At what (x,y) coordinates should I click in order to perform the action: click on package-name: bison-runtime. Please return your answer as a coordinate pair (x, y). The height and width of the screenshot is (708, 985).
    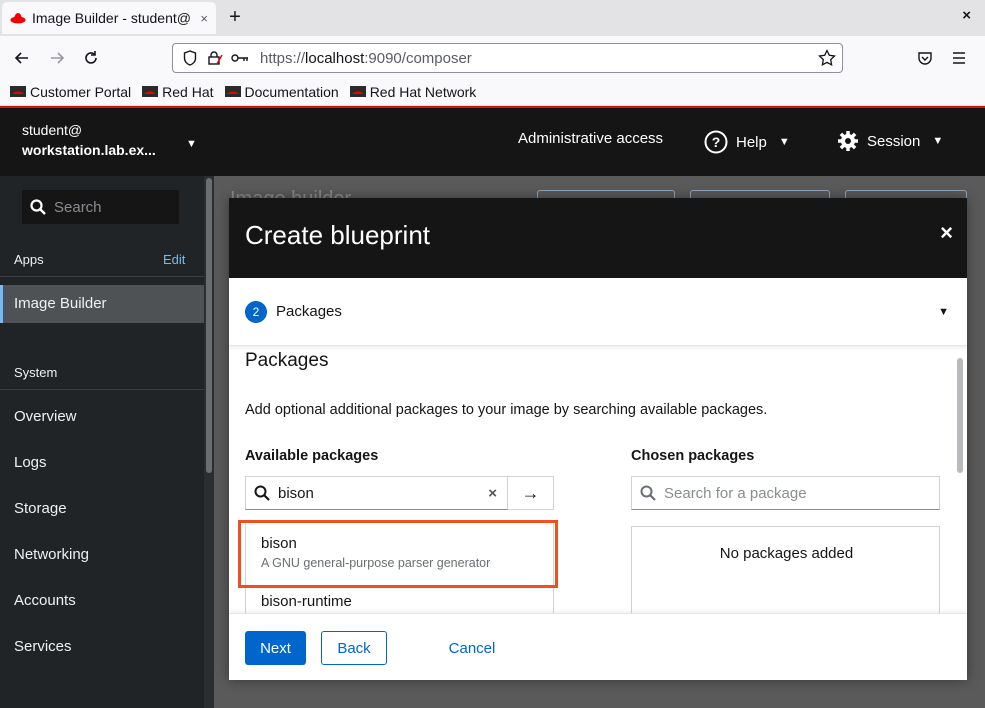
    Looking at the image, I should click on (306, 601).